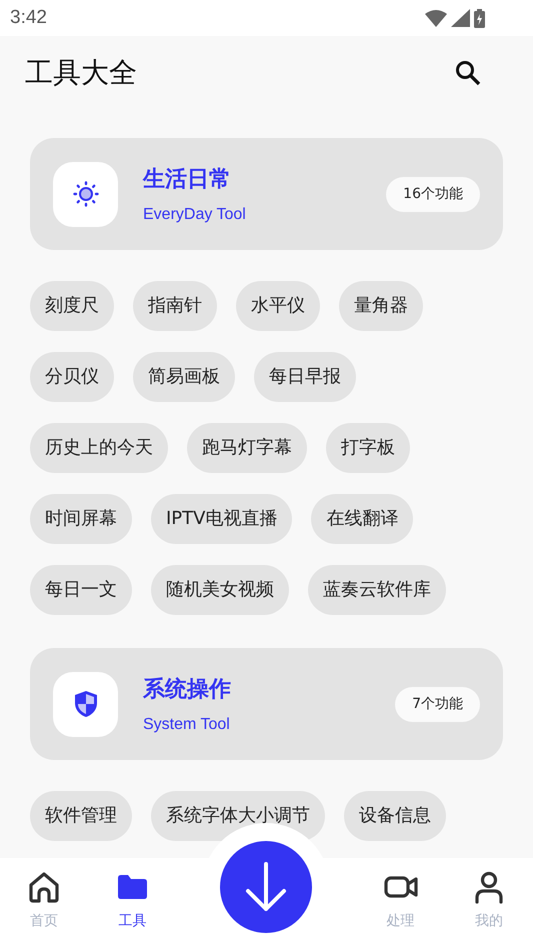  Describe the element at coordinates (436, 18) in the screenshot. I see `wifi-icon` at that location.